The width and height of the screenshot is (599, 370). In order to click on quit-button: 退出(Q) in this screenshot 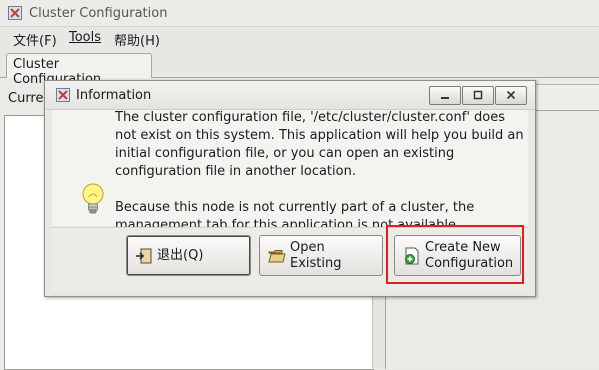, I will do `click(188, 255)`.